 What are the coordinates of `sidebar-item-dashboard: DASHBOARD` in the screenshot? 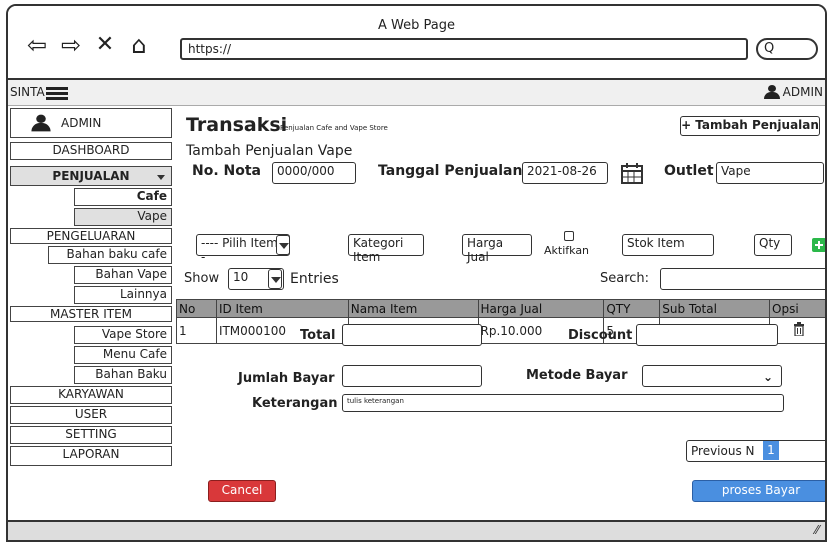 It's located at (91, 151).